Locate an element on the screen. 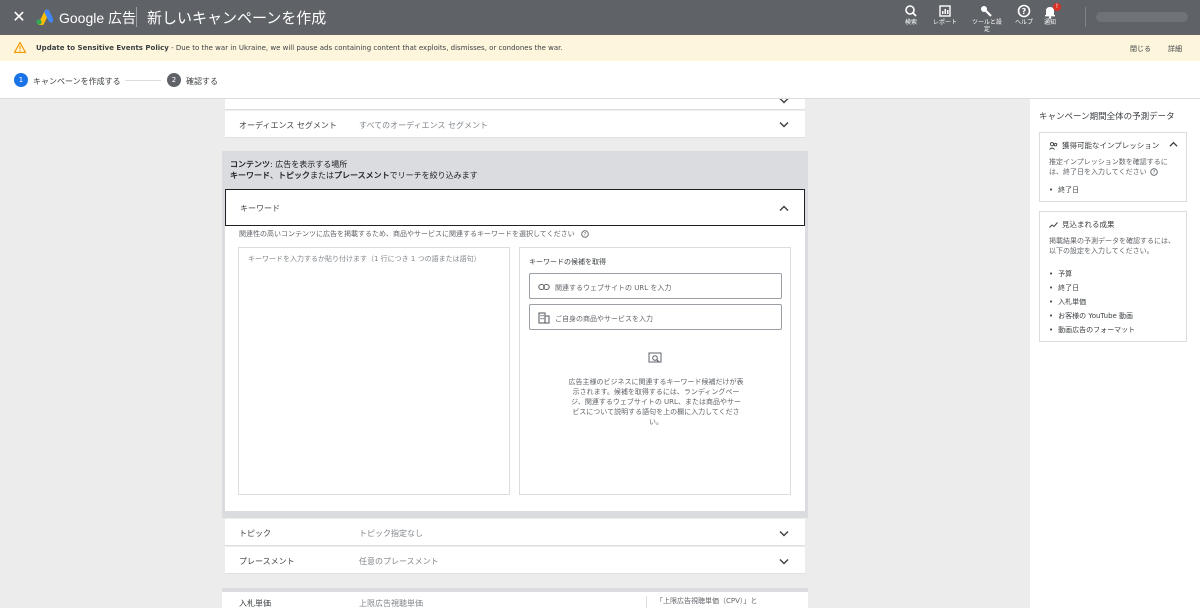 The height and width of the screenshot is (608, 1200). results-description: 掲載結果の予測データを確認するには、以下の設定を入力してください。 is located at coordinates (1112, 246).